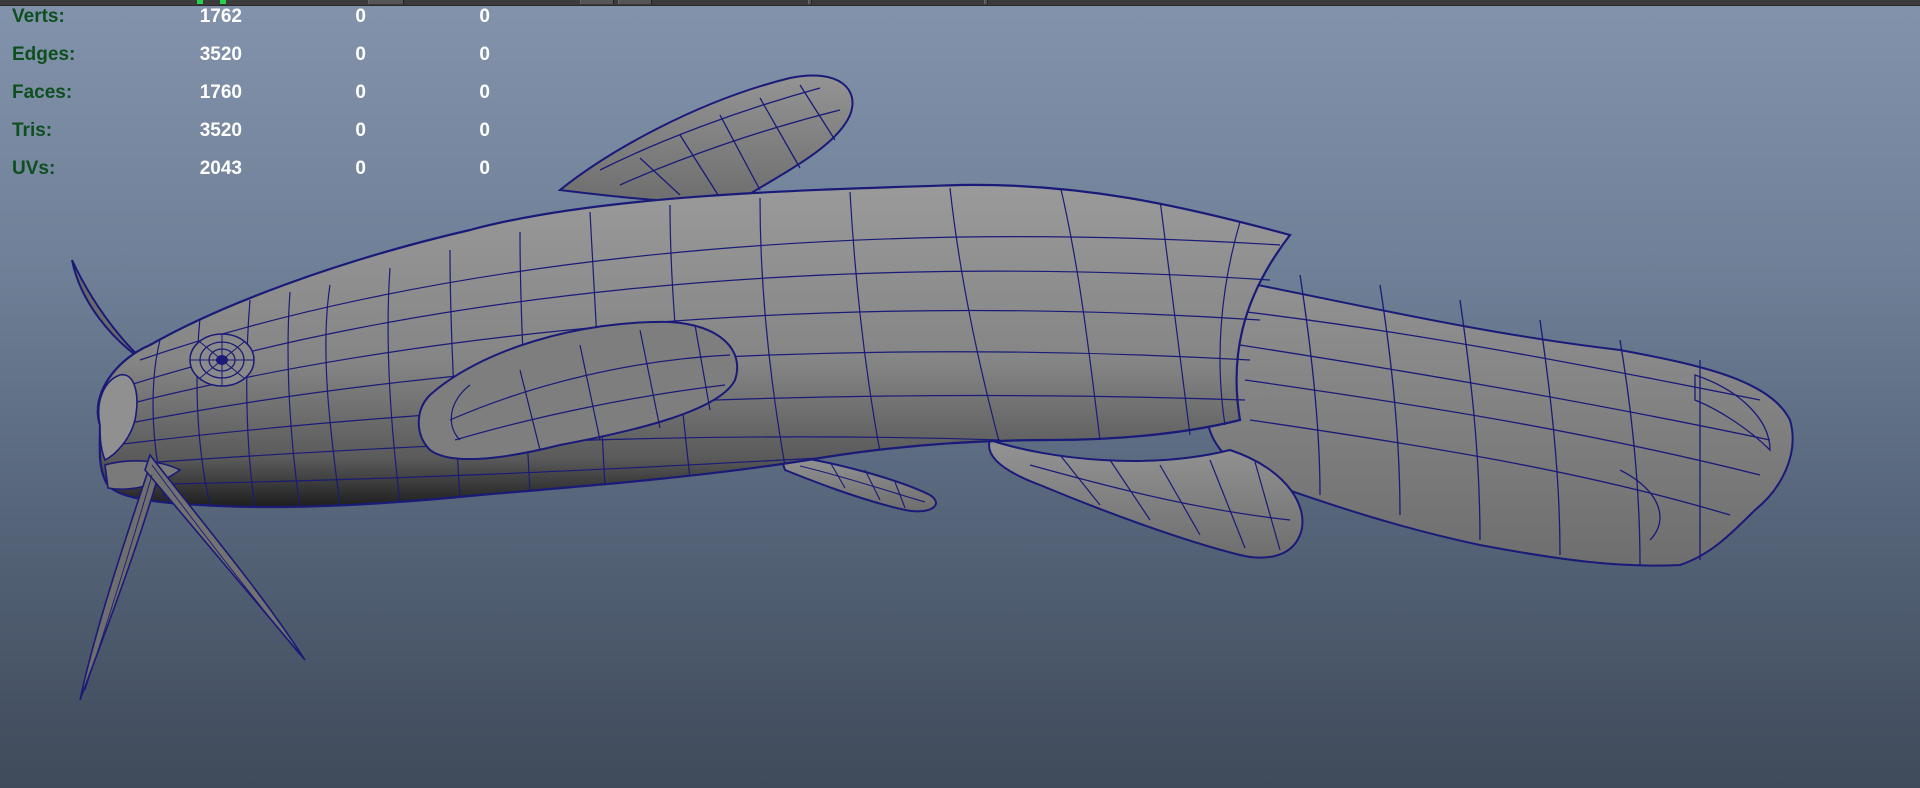 This screenshot has height=788, width=1920. What do you see at coordinates (222, 360) in the screenshot?
I see `eye` at bounding box center [222, 360].